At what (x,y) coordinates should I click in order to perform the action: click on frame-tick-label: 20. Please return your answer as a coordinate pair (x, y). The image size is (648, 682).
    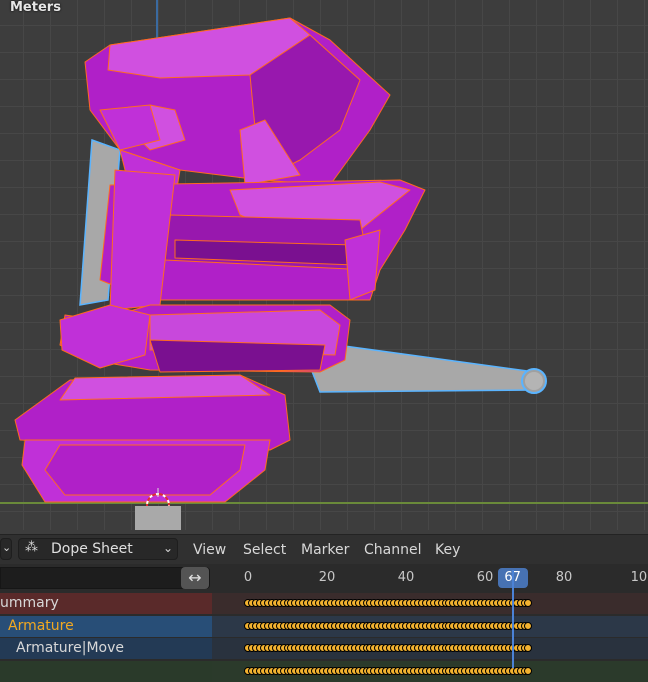
    Looking at the image, I should click on (327, 577).